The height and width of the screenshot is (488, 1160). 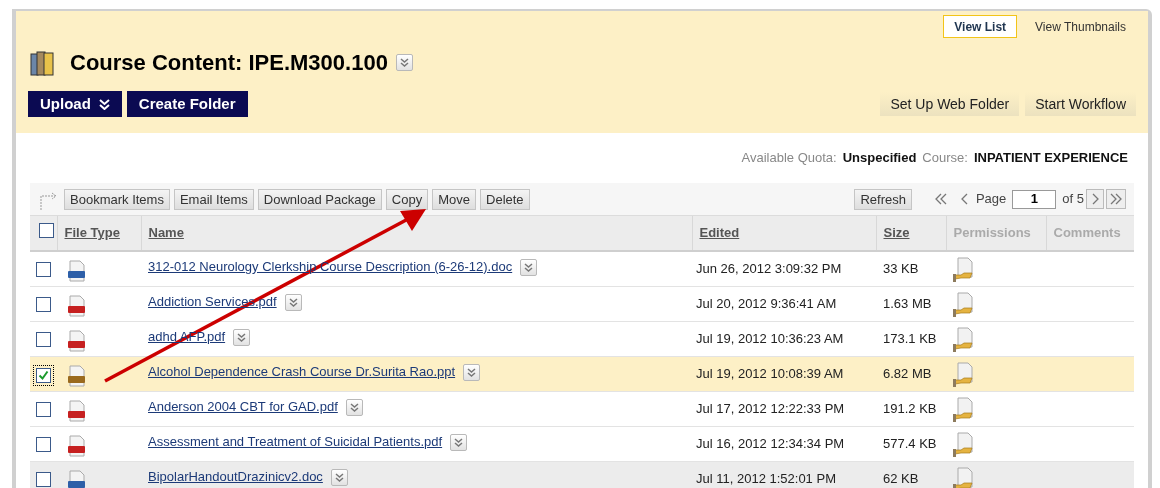 What do you see at coordinates (454, 199) in the screenshot?
I see `toolbar-button: Move` at bounding box center [454, 199].